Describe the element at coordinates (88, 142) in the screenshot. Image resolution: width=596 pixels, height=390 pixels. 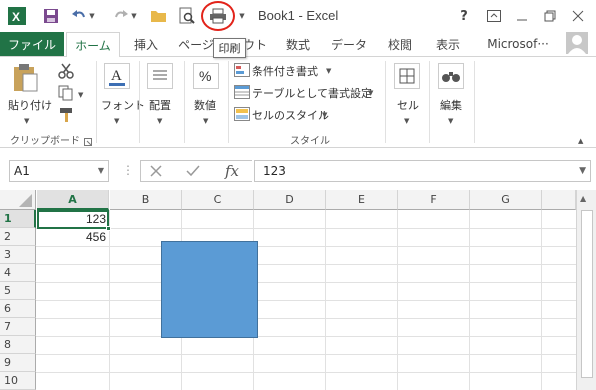
I see `clipboard-launcher-icon` at that location.